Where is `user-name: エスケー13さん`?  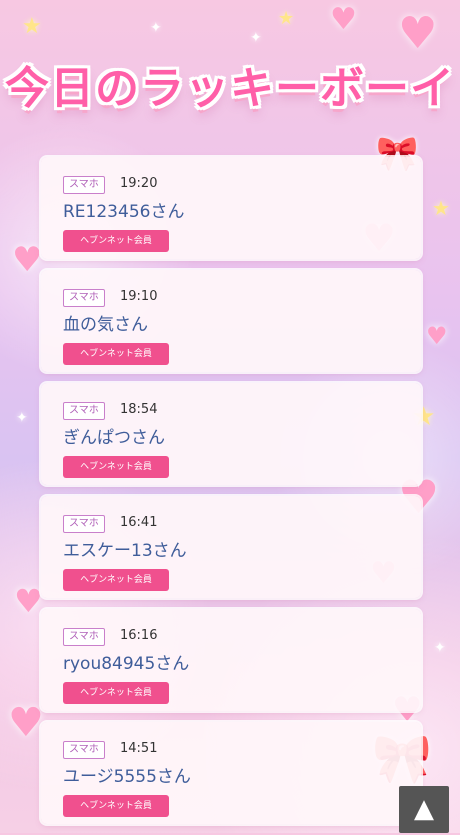 user-name: エスケー13さん is located at coordinates (125, 551).